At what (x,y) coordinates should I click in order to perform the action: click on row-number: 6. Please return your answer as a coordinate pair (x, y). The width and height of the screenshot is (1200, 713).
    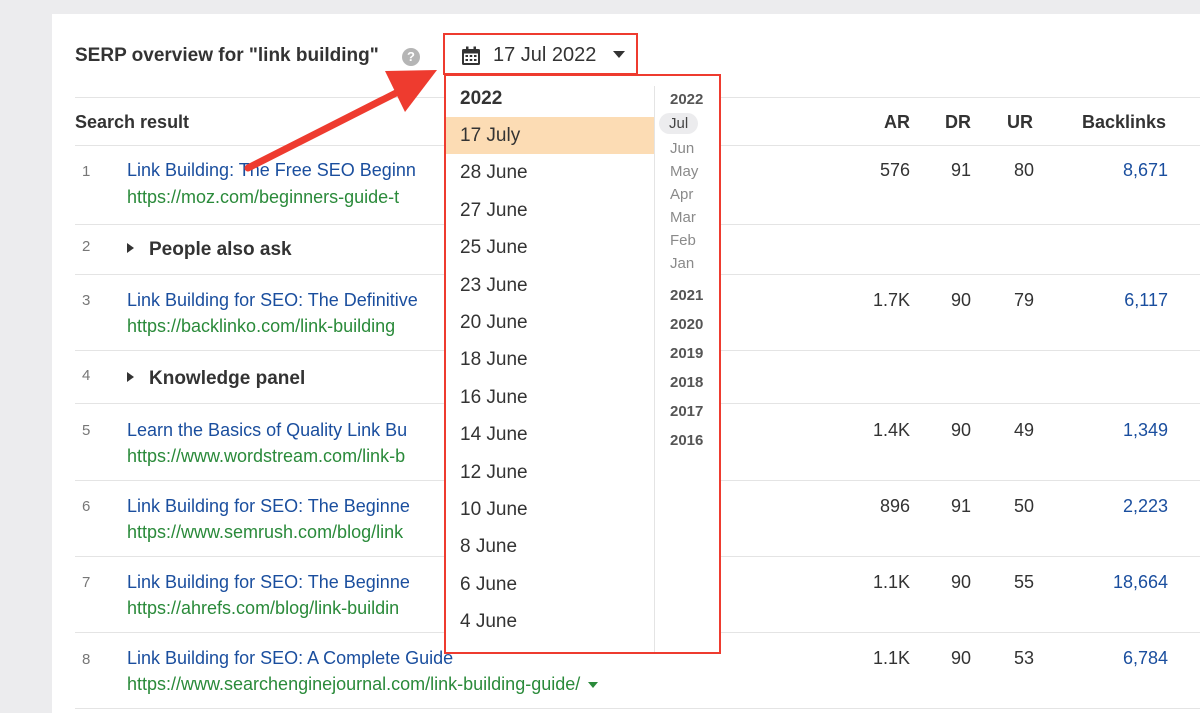
    Looking at the image, I should click on (86, 506).